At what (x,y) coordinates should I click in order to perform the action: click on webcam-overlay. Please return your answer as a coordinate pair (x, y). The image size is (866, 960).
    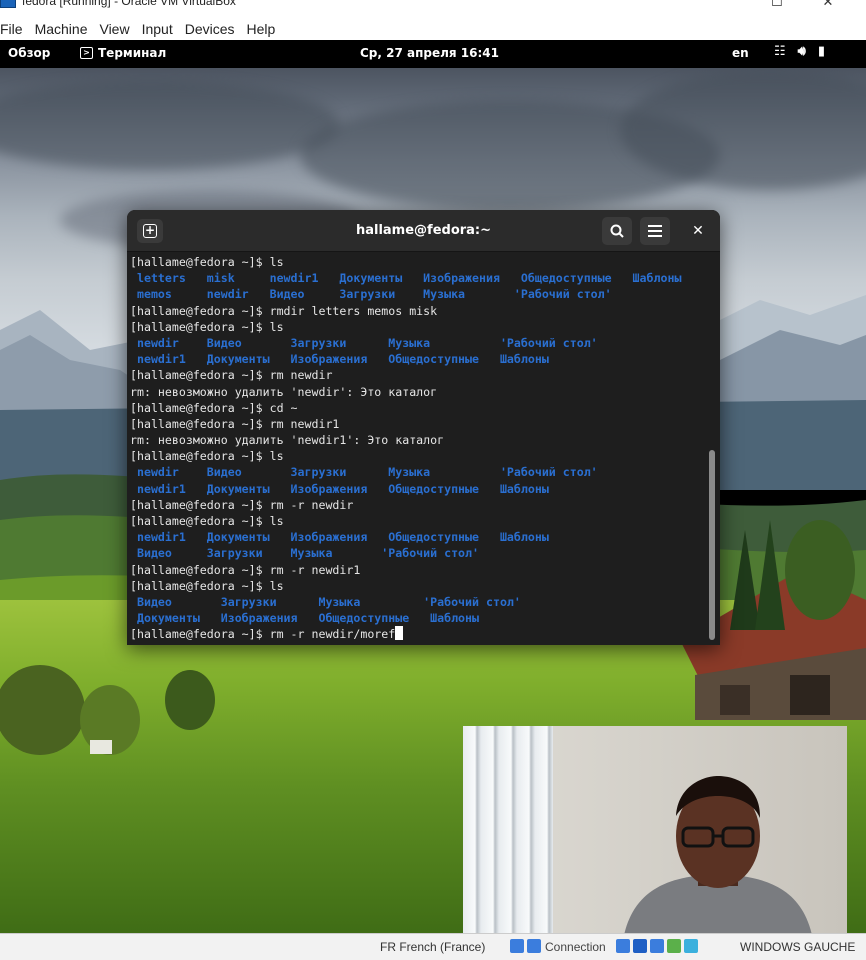
    Looking at the image, I should click on (655, 829).